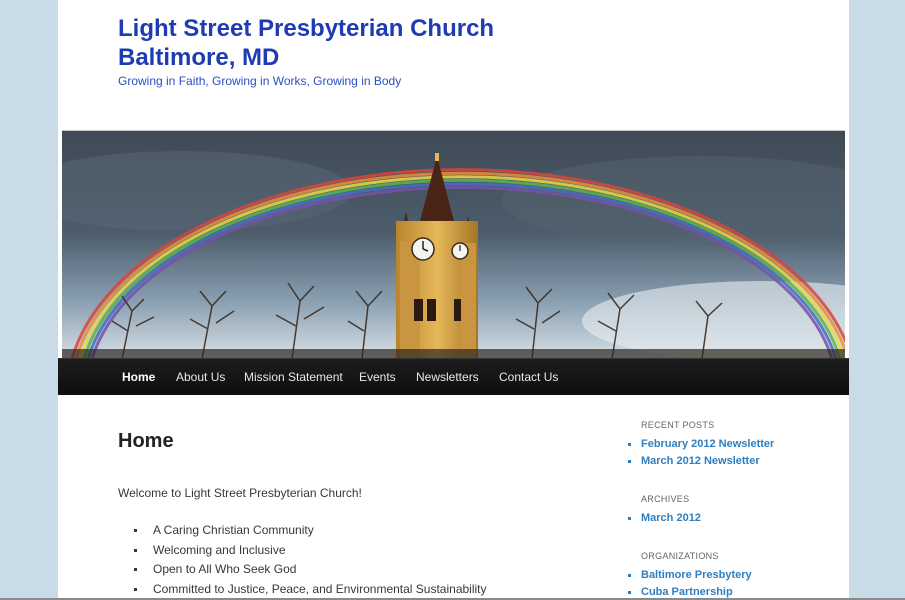 Image resolution: width=905 pixels, height=600 pixels. I want to click on recent-posts-heading: RECENT POSTS, so click(678, 425).